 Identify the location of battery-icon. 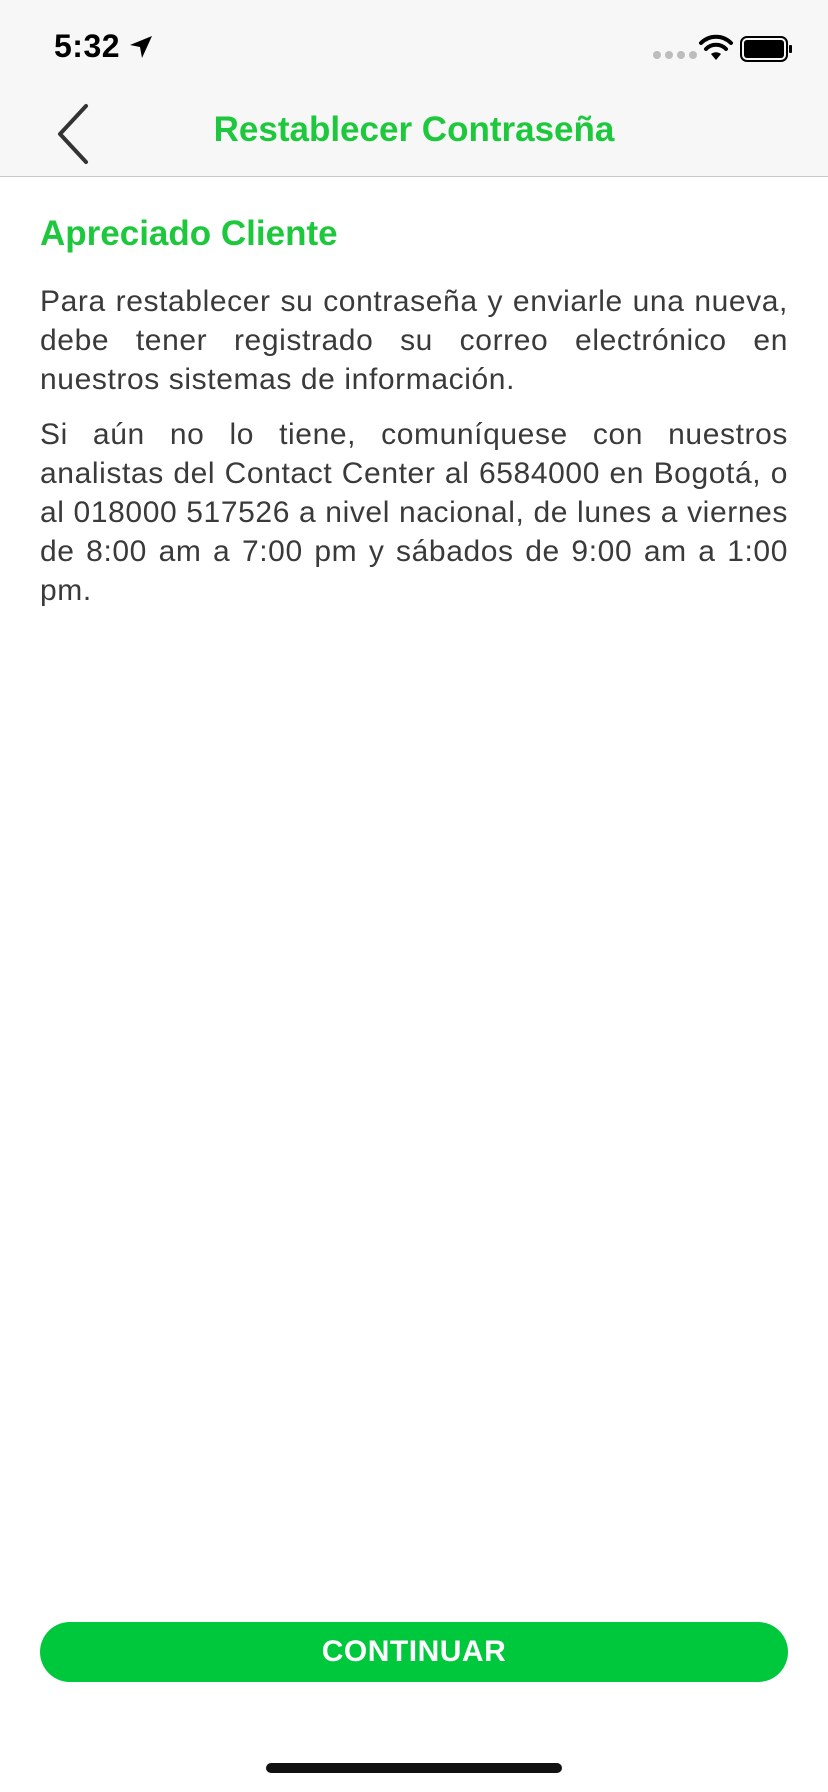
(766, 49).